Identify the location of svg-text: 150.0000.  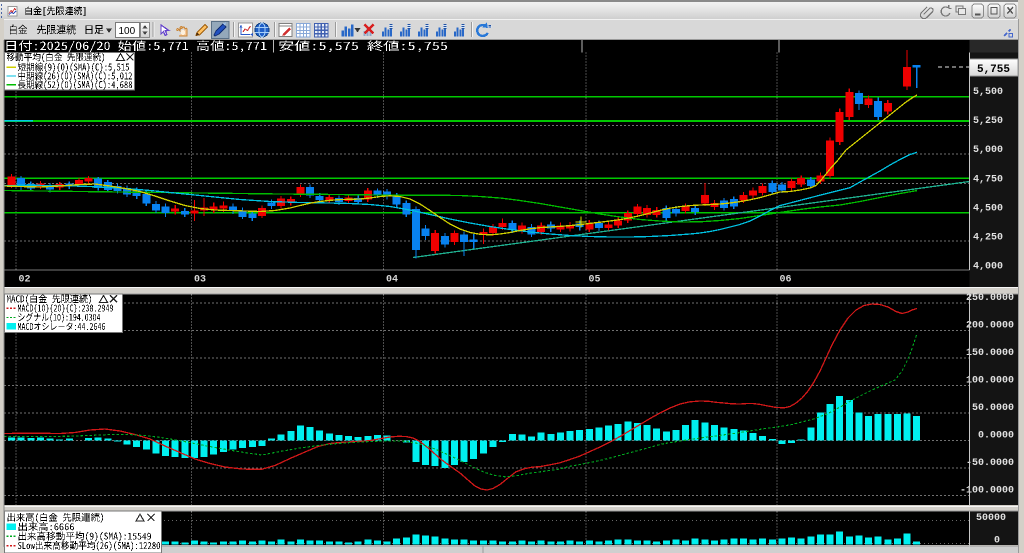
(990, 353).